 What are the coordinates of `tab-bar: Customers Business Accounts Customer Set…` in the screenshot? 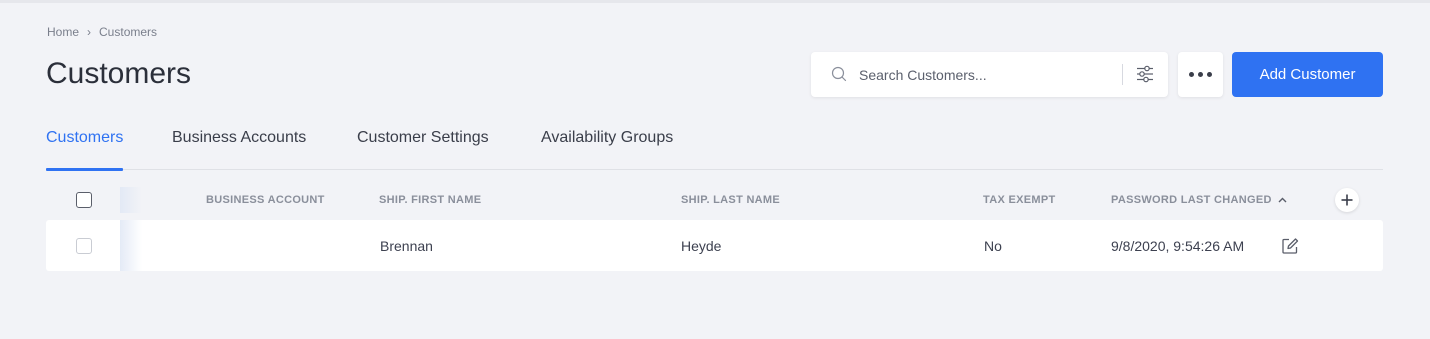 It's located at (714, 145).